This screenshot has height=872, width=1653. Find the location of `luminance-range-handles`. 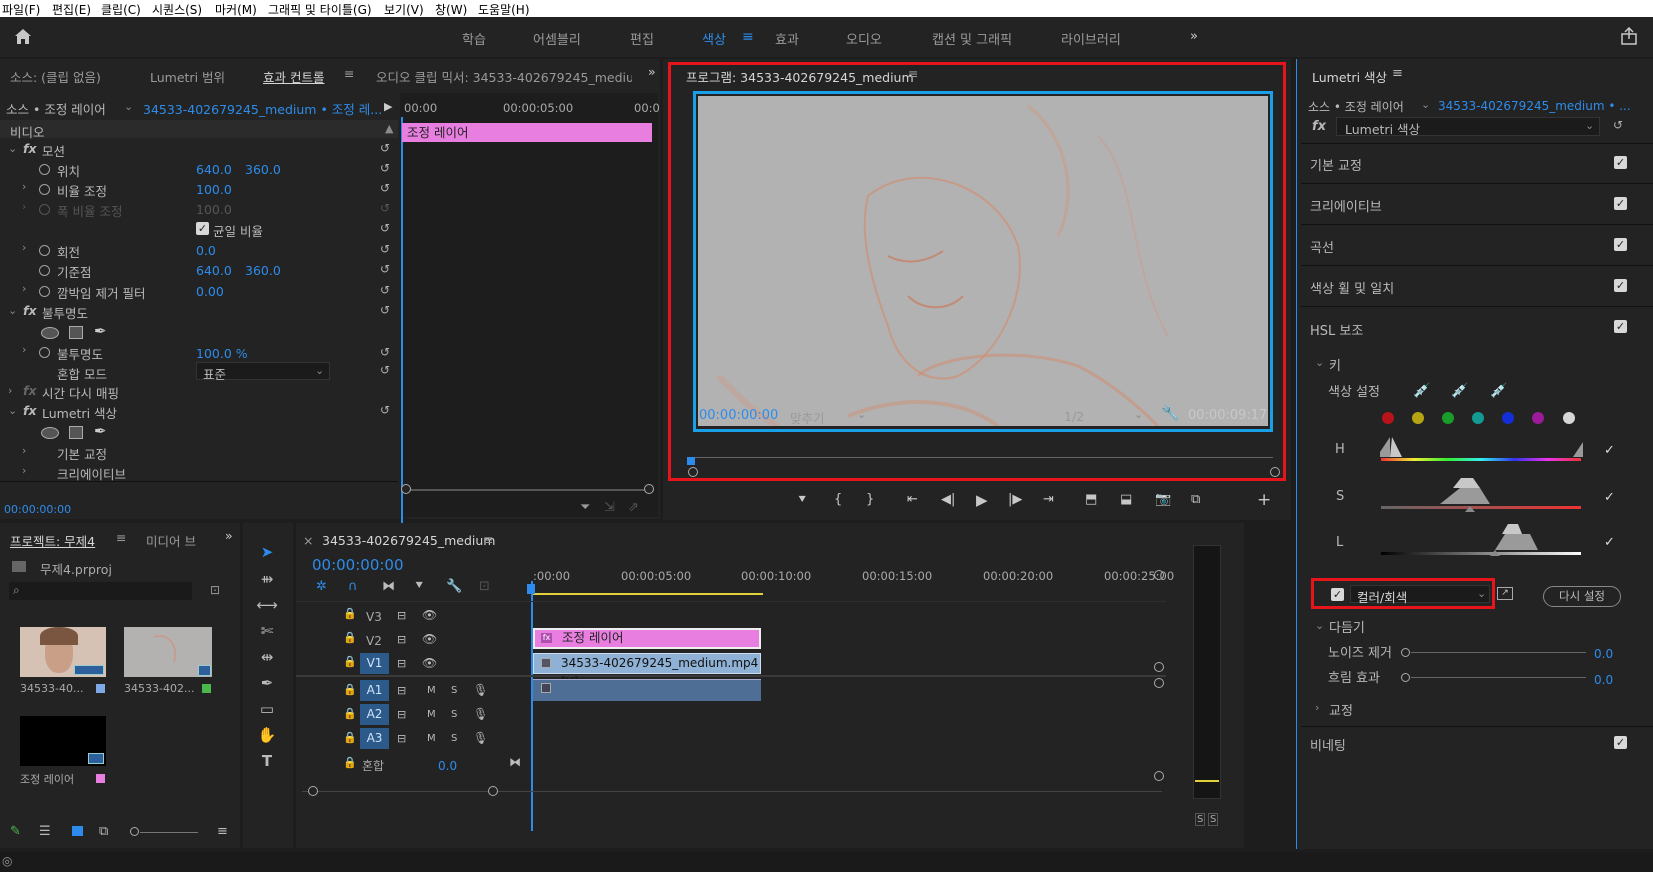

luminance-range-handles is located at coordinates (1525, 539).